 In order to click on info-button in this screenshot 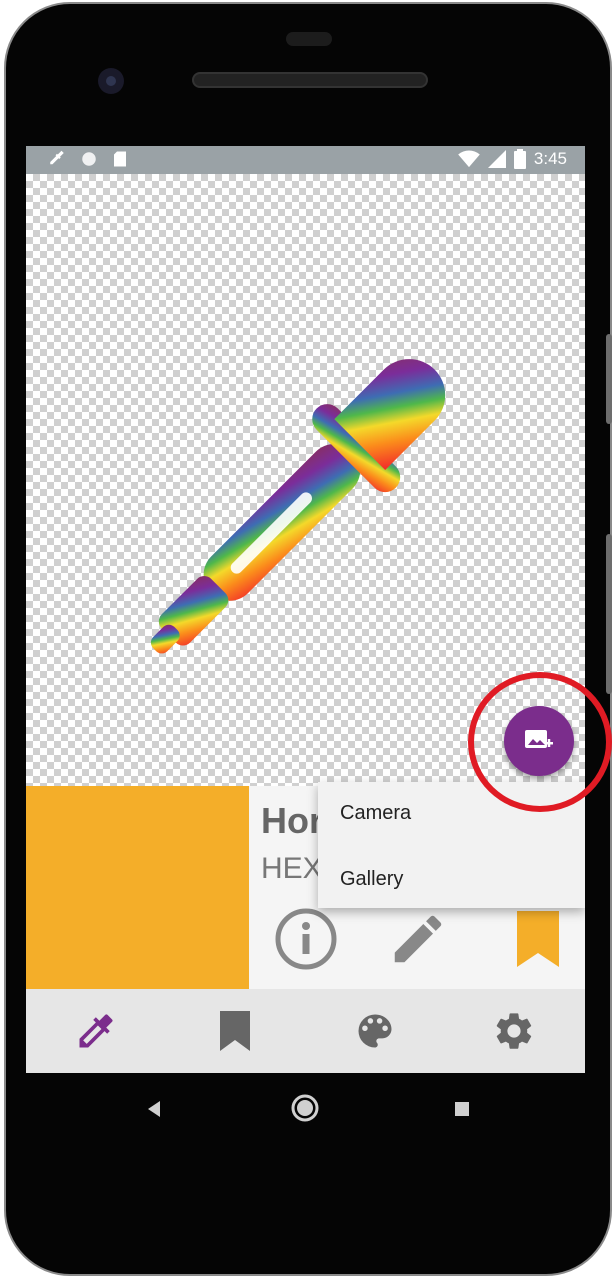, I will do `click(306, 939)`.